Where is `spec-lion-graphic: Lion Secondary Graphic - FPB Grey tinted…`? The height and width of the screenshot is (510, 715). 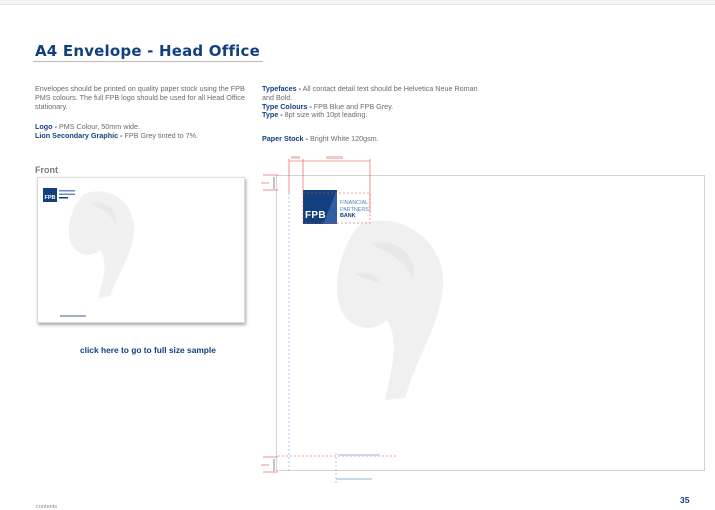 spec-lion-graphic: Lion Secondary Graphic - FPB Grey tinted… is located at coordinates (116, 135).